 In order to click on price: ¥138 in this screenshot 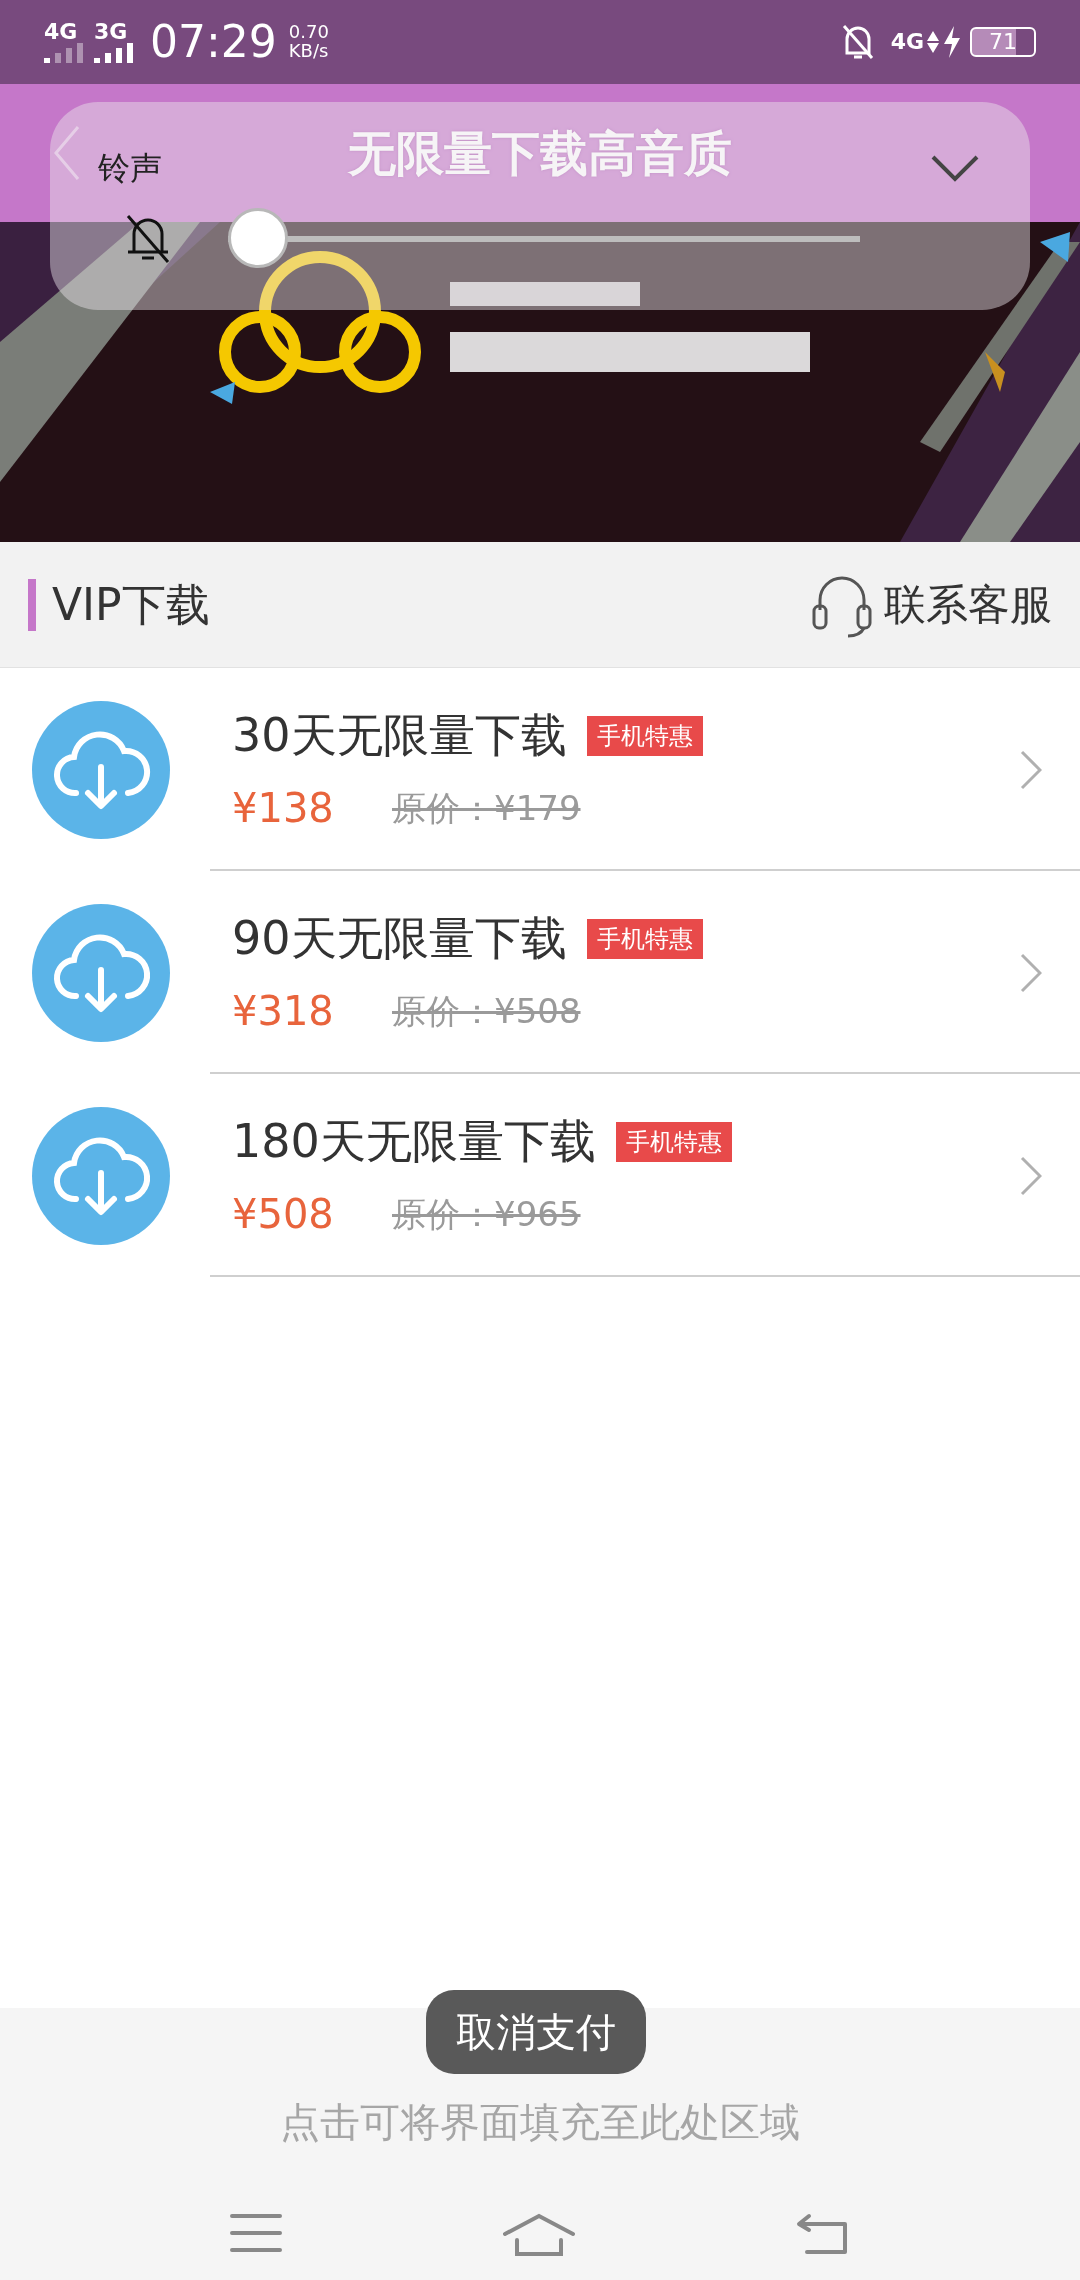, I will do `click(283, 808)`.